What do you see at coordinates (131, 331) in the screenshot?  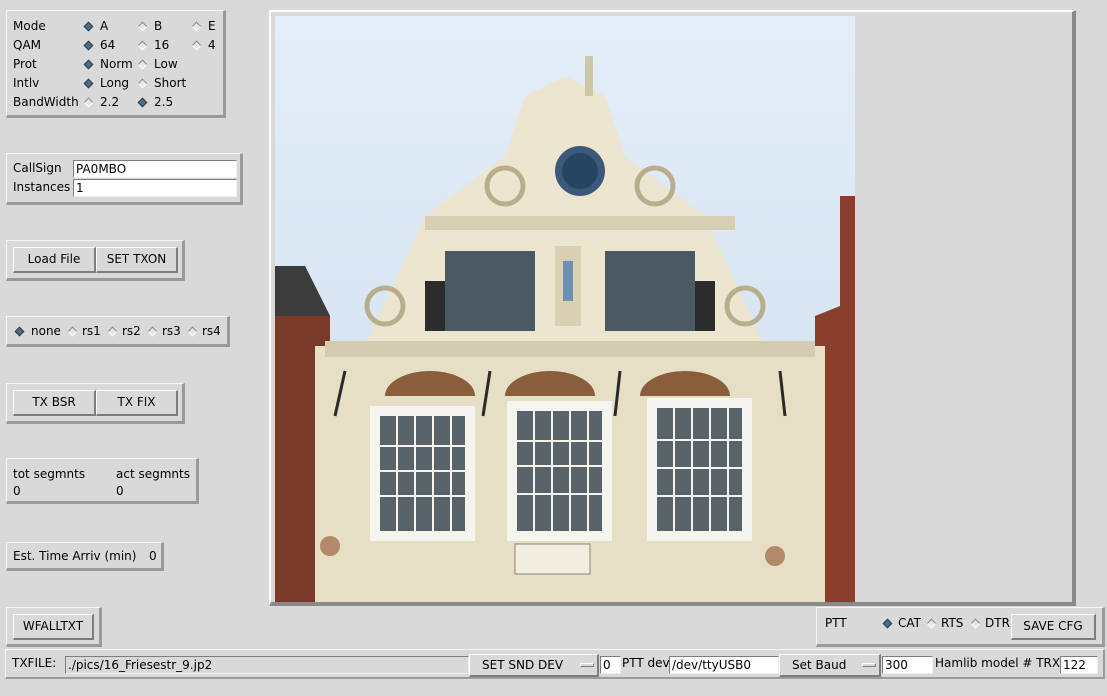 I see `rs2-label: rs2` at bounding box center [131, 331].